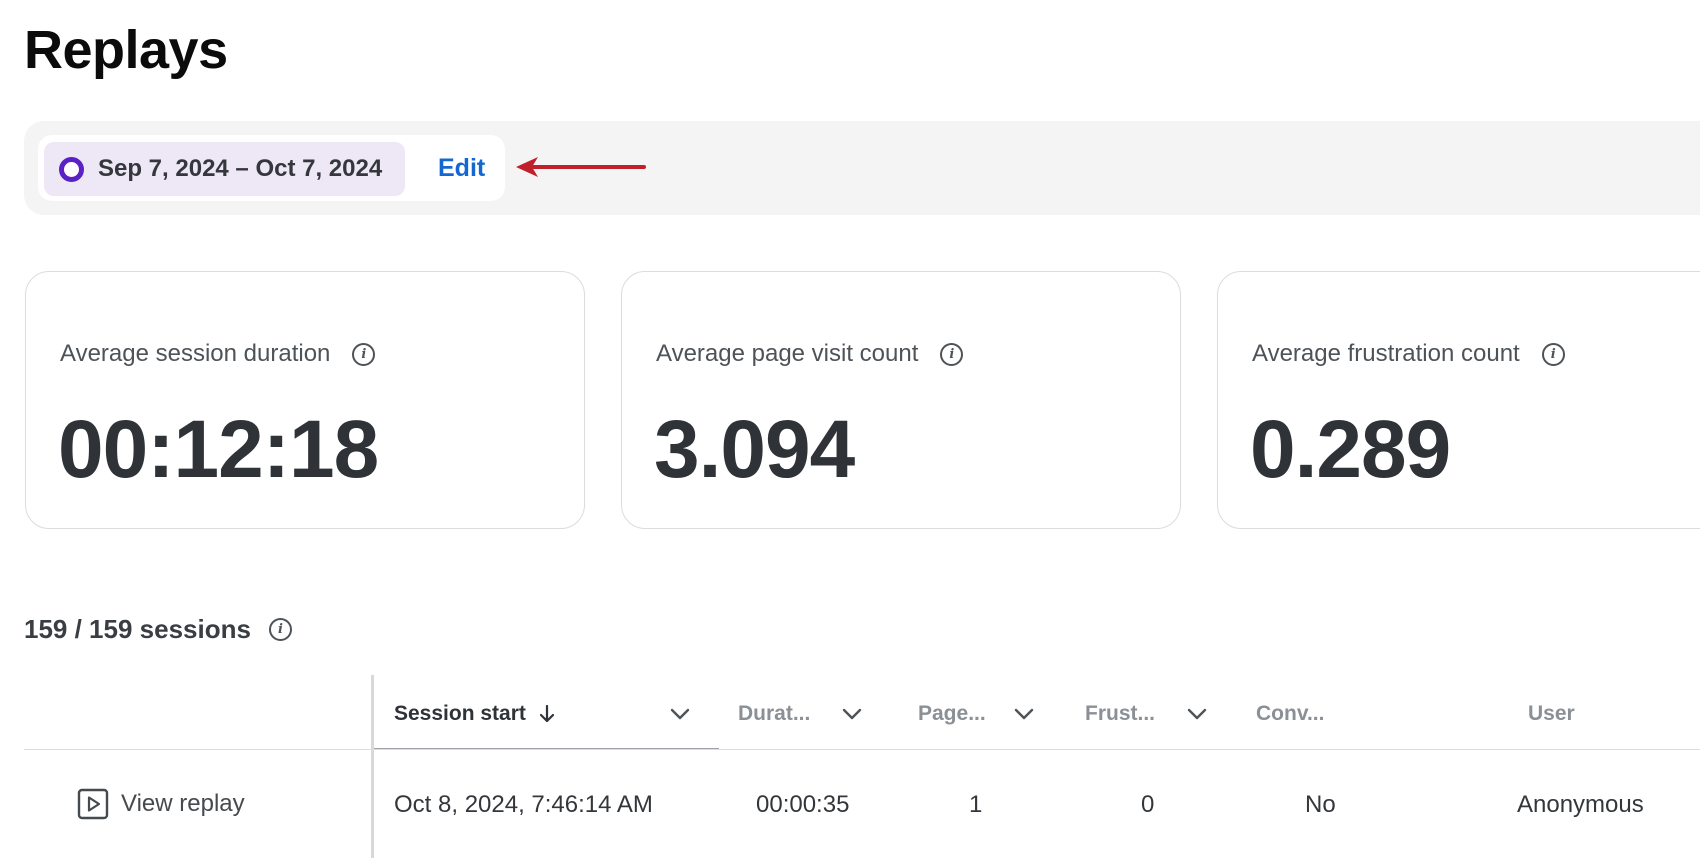  Describe the element at coordinates (862, 168) in the screenshot. I see `filter-bar: Sep 7, 2024 – Oct 7, 2024 Edit` at that location.